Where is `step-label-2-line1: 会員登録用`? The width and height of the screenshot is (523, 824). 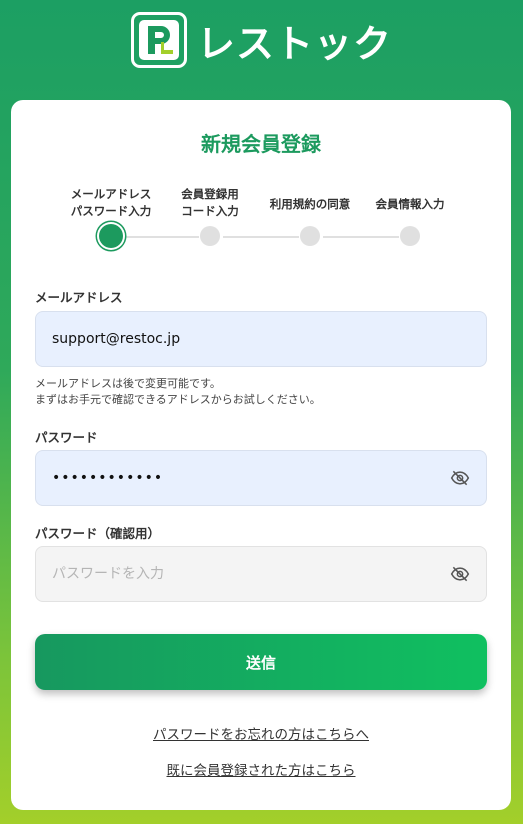 step-label-2-line1: 会員登録用 is located at coordinates (210, 194).